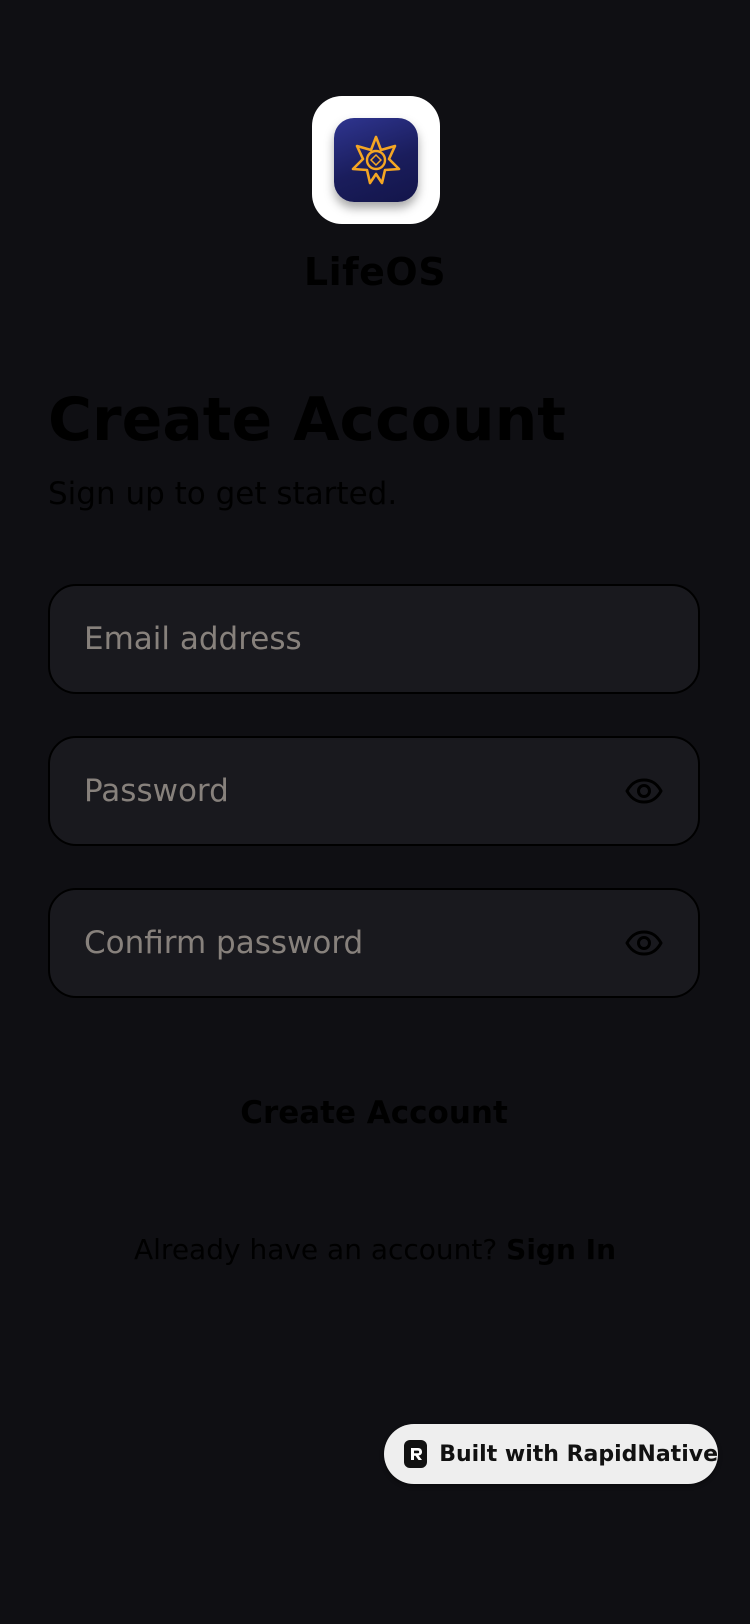 The image size is (750, 1624). I want to click on email-field, so click(374, 639).